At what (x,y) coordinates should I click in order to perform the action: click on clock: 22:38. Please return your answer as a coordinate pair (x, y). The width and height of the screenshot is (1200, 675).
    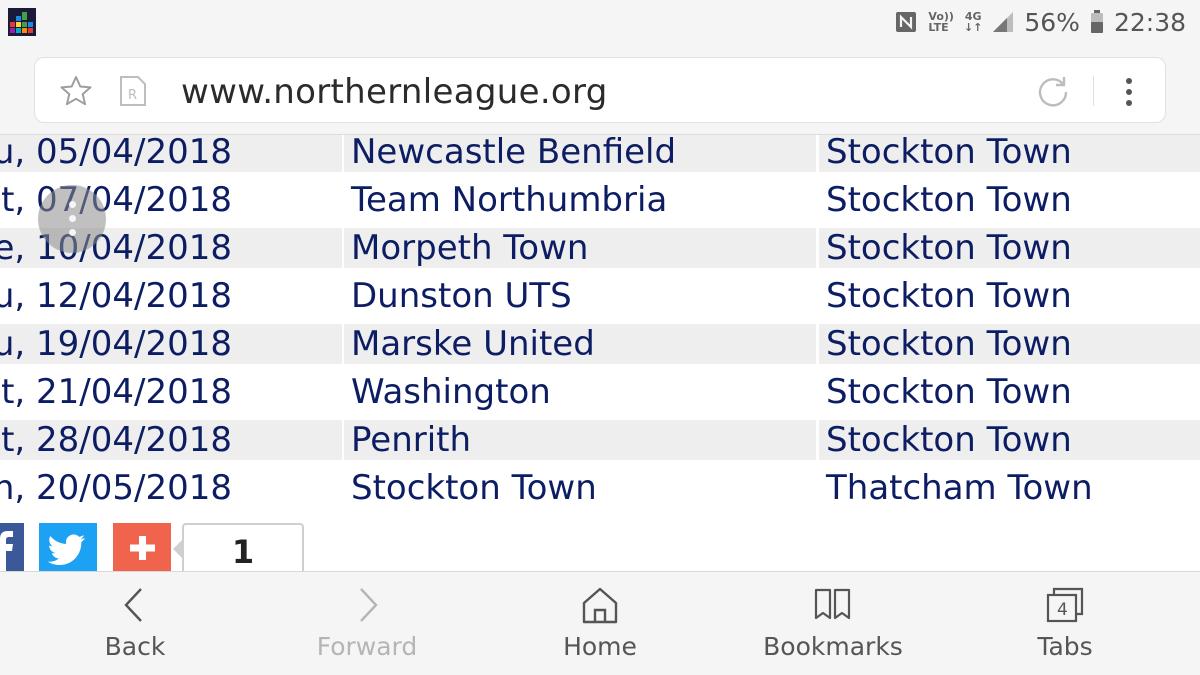
    Looking at the image, I should click on (1149, 22).